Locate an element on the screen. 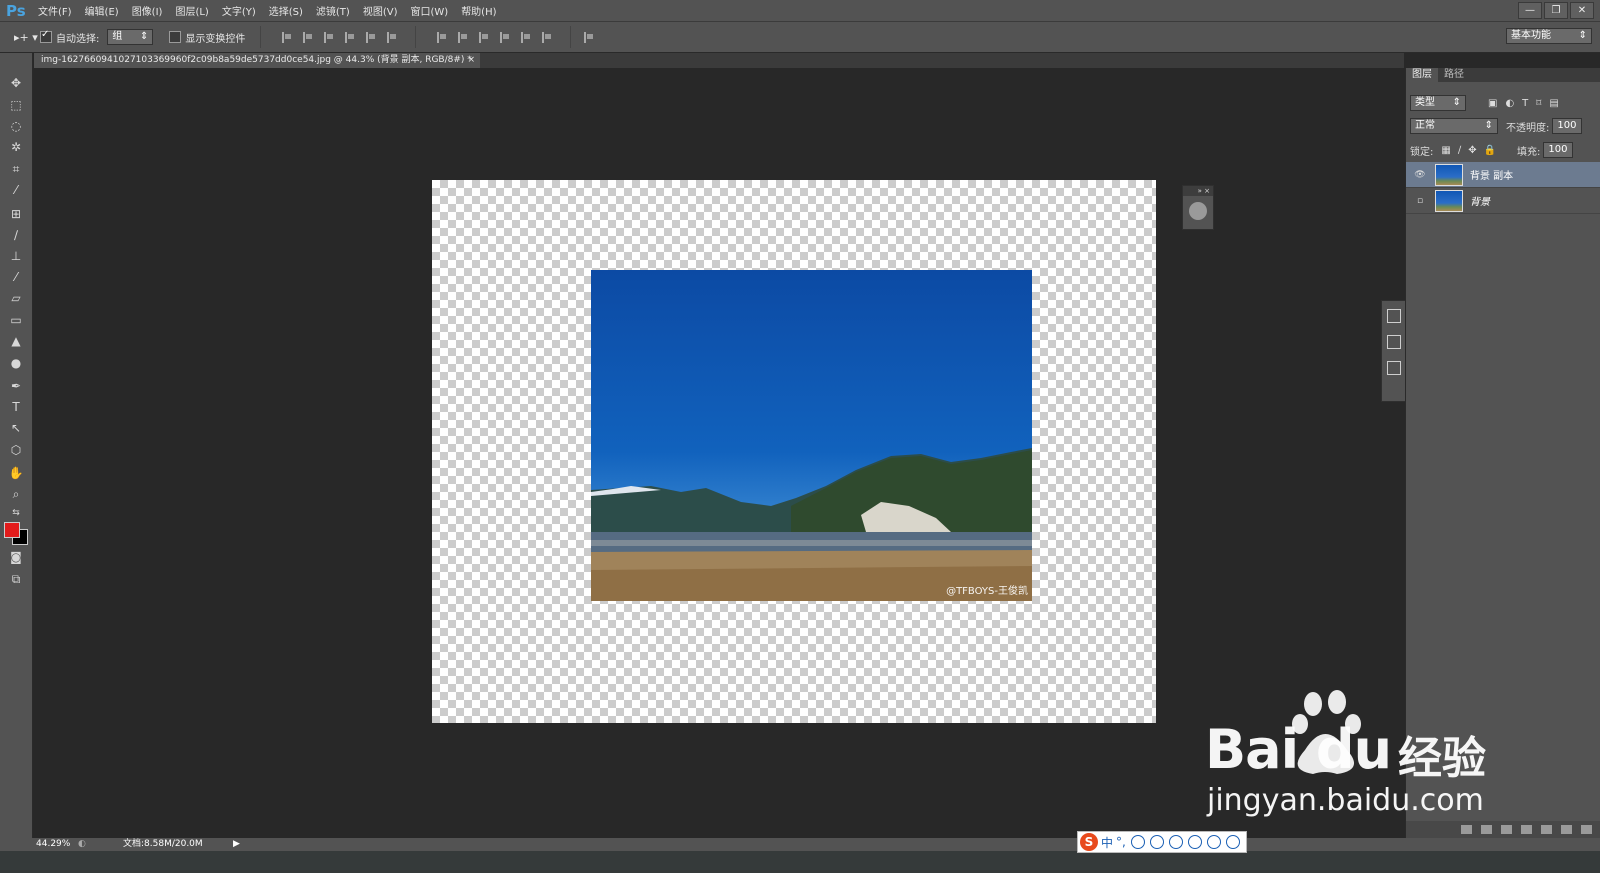  distribute-left-icon is located at coordinates (506, 37).